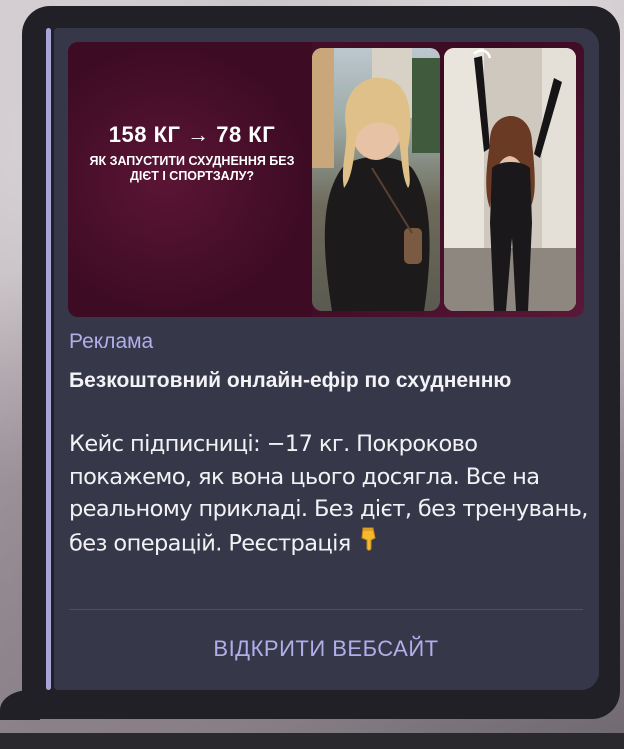 The width and height of the screenshot is (624, 749). What do you see at coordinates (326, 649) in the screenshot?
I see `open-website-button: ВІДКРИТИ ВЕБСАЙТ` at bounding box center [326, 649].